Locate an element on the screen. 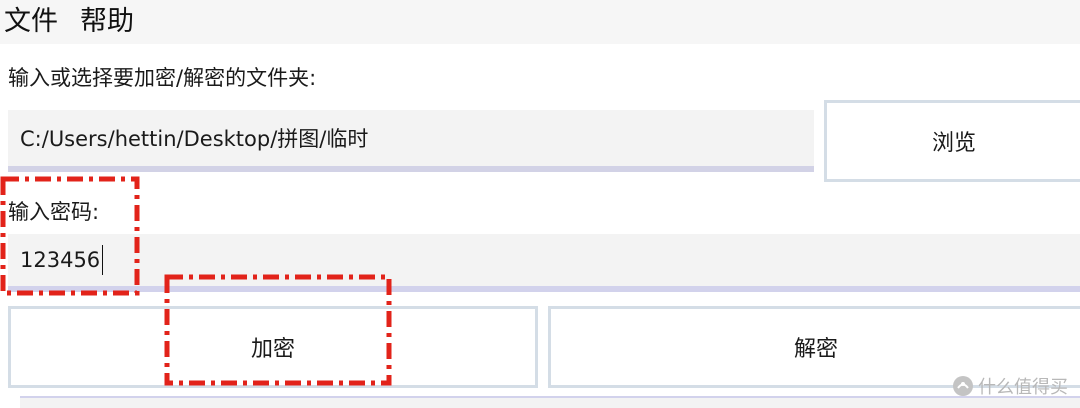 This screenshot has width=1080, height=408. watermark: 什么值得买 is located at coordinates (1010, 386).